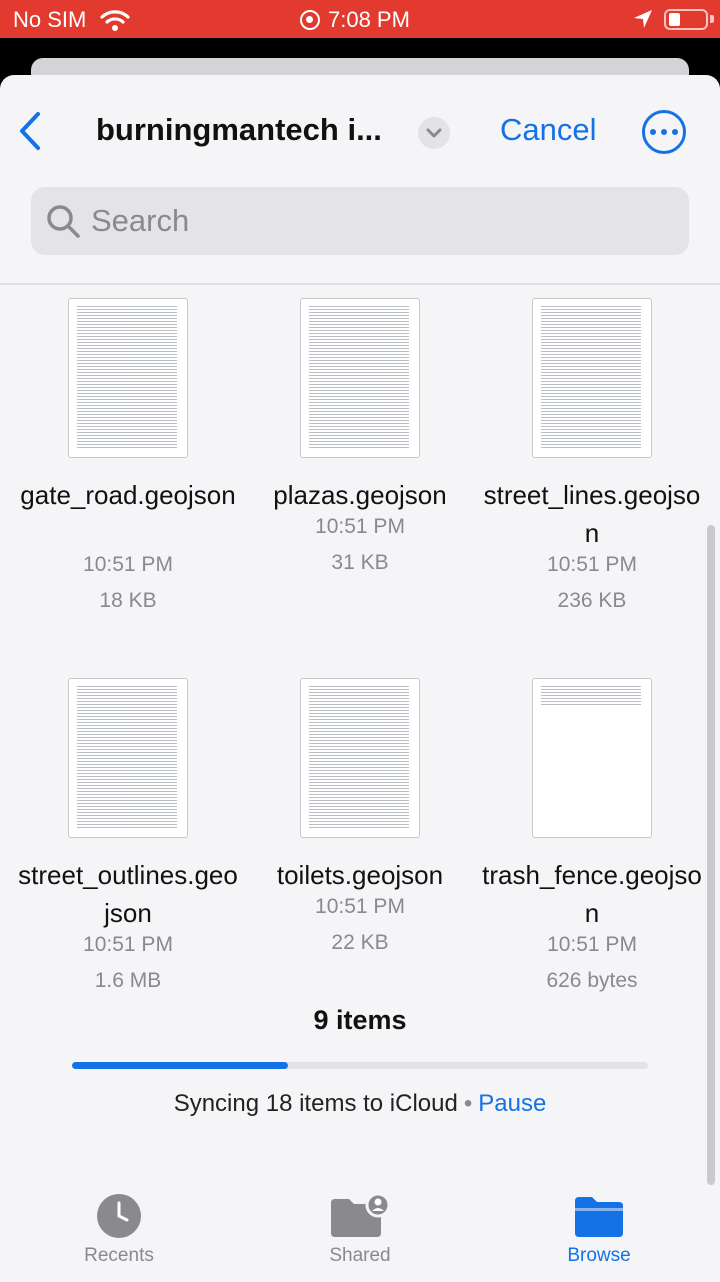 The image size is (720, 1282). Describe the element at coordinates (128, 600) in the screenshot. I see `file-size: 18 KB` at that location.